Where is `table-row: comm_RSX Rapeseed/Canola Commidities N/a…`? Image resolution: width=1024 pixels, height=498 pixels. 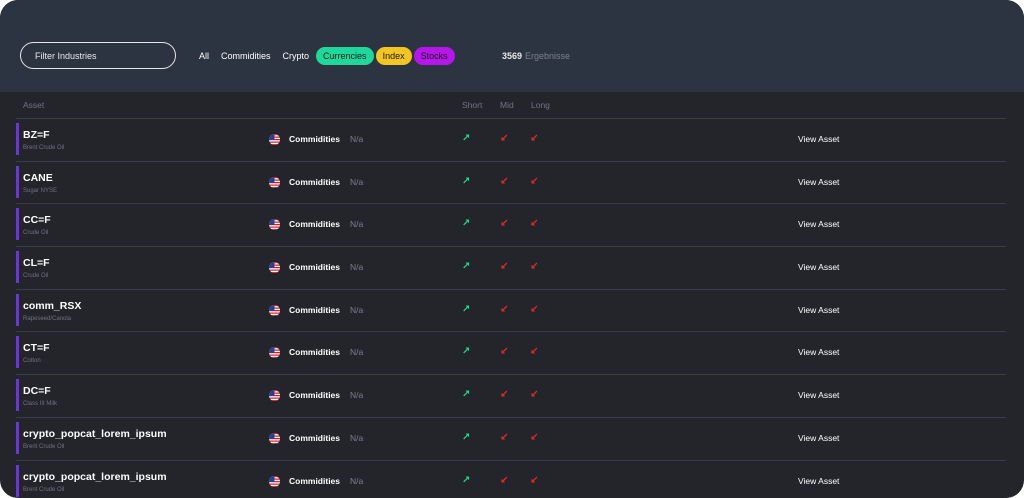 table-row: comm_RSX Rapeseed/Canola Commidities N/a… is located at coordinates (511, 311).